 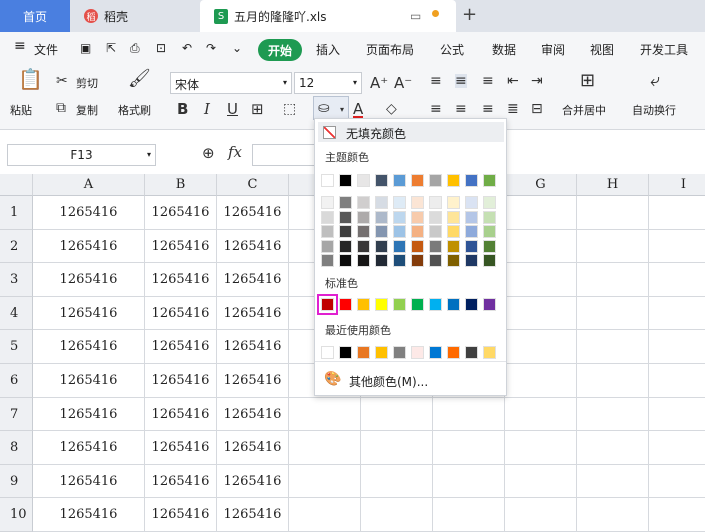 What do you see at coordinates (358, 110) in the screenshot?
I see `font-color-icon: A` at bounding box center [358, 110].